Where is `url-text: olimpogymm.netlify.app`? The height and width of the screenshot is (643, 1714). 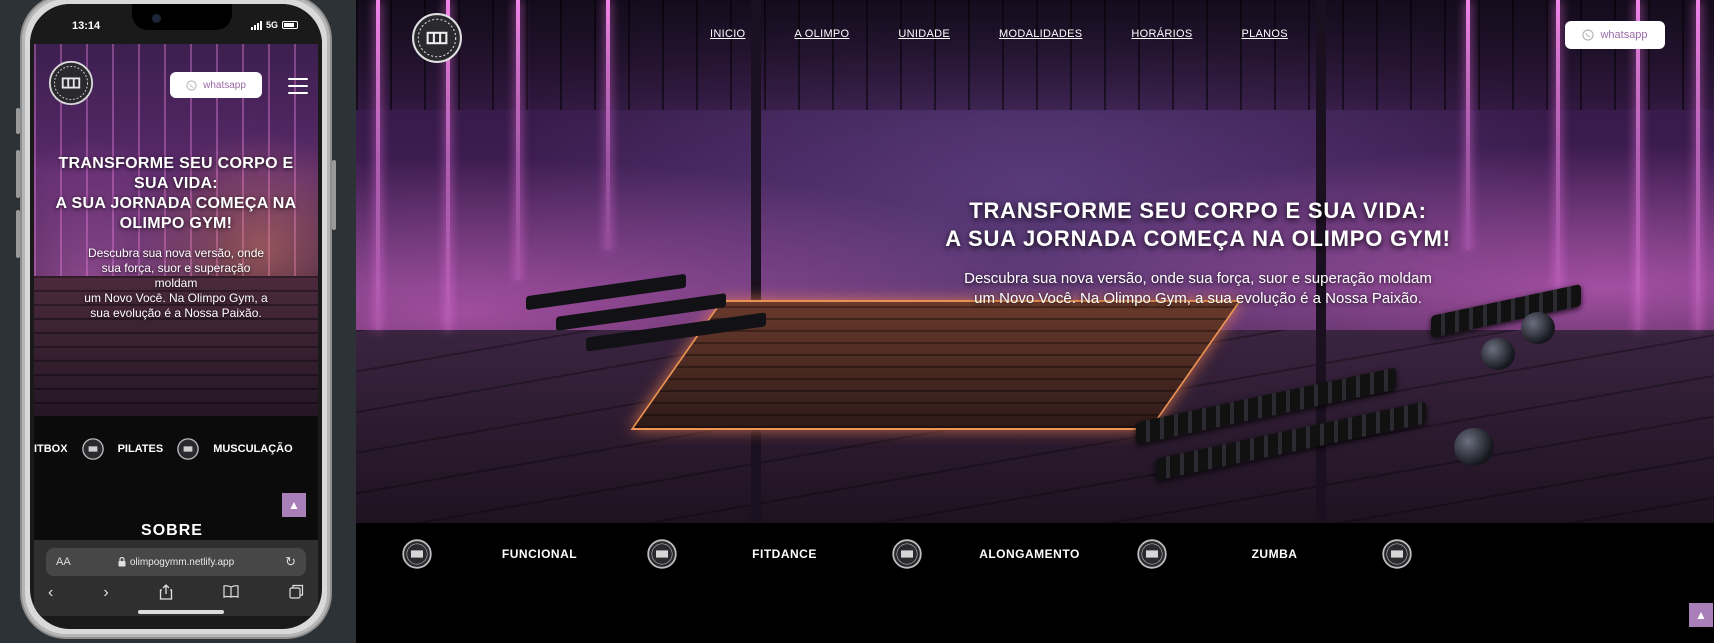
url-text: olimpogymm.netlify.app is located at coordinates (182, 562).